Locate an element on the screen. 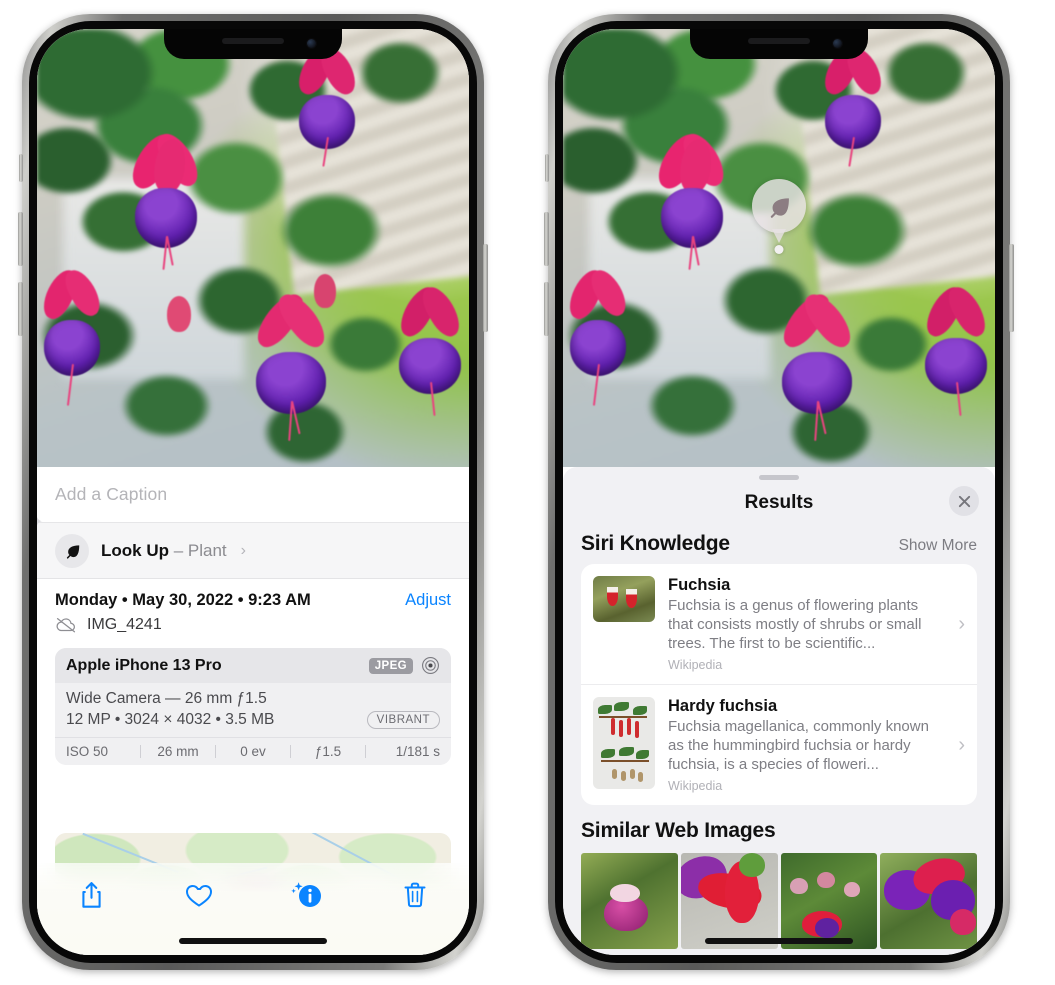 The width and height of the screenshot is (1055, 985). volume-down-button-right is located at coordinates (546, 309).